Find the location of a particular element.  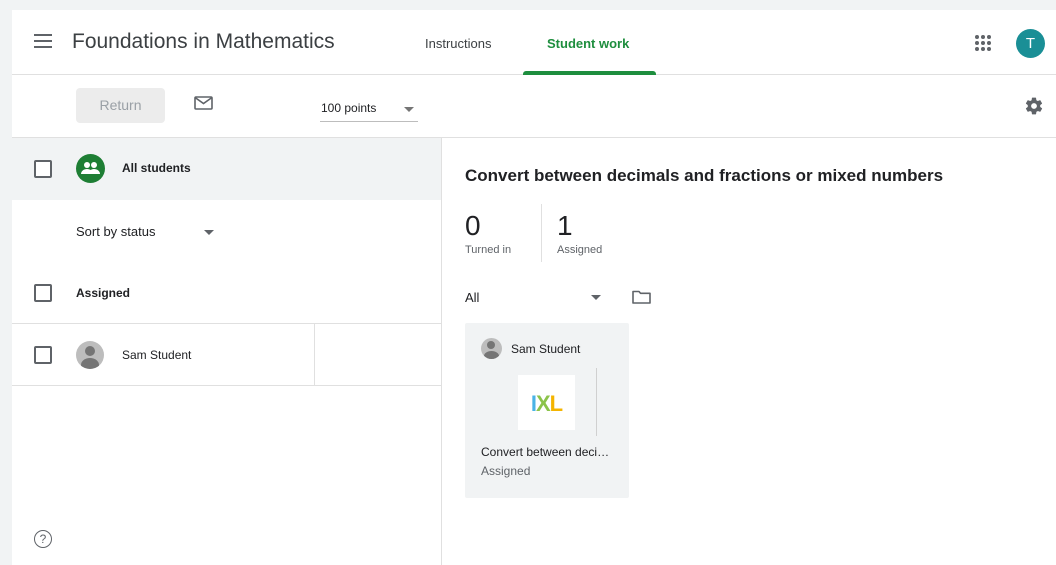

student-checkbox is located at coordinates (43, 355).